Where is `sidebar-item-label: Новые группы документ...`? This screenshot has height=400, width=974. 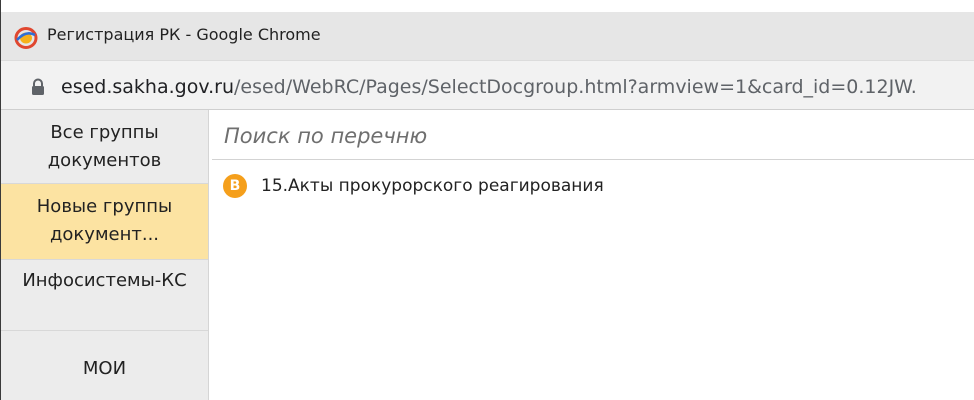
sidebar-item-label: Новые группы документ... is located at coordinates (104, 220).